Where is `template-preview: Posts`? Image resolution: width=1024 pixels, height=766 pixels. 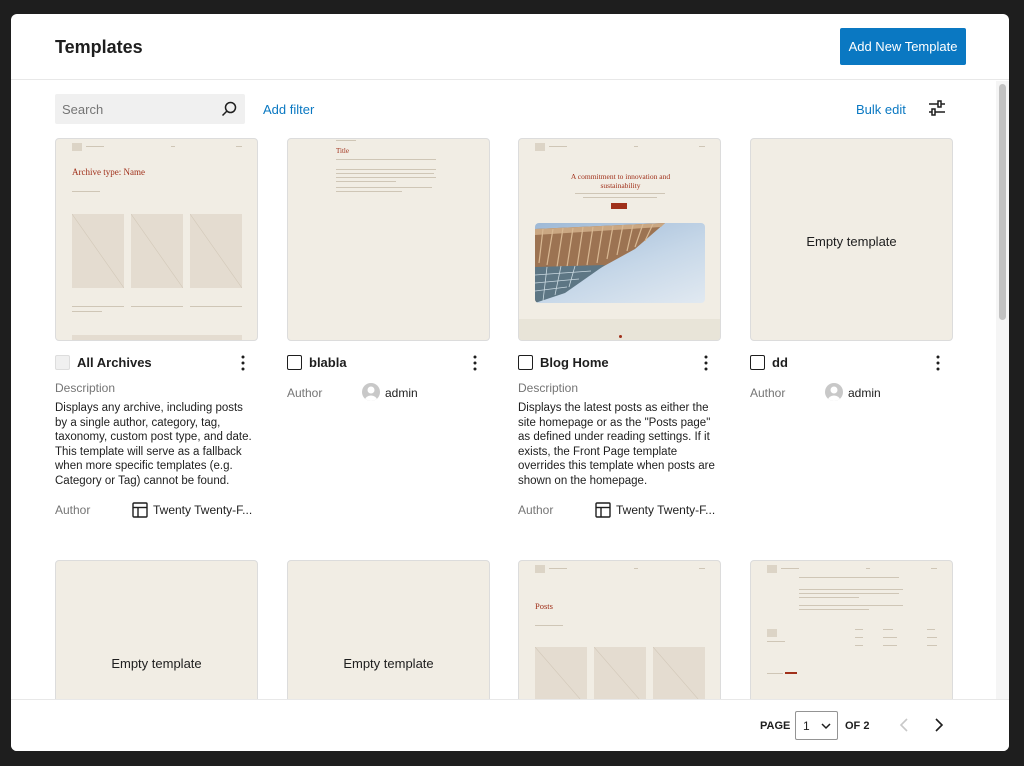 template-preview: Posts is located at coordinates (619, 629).